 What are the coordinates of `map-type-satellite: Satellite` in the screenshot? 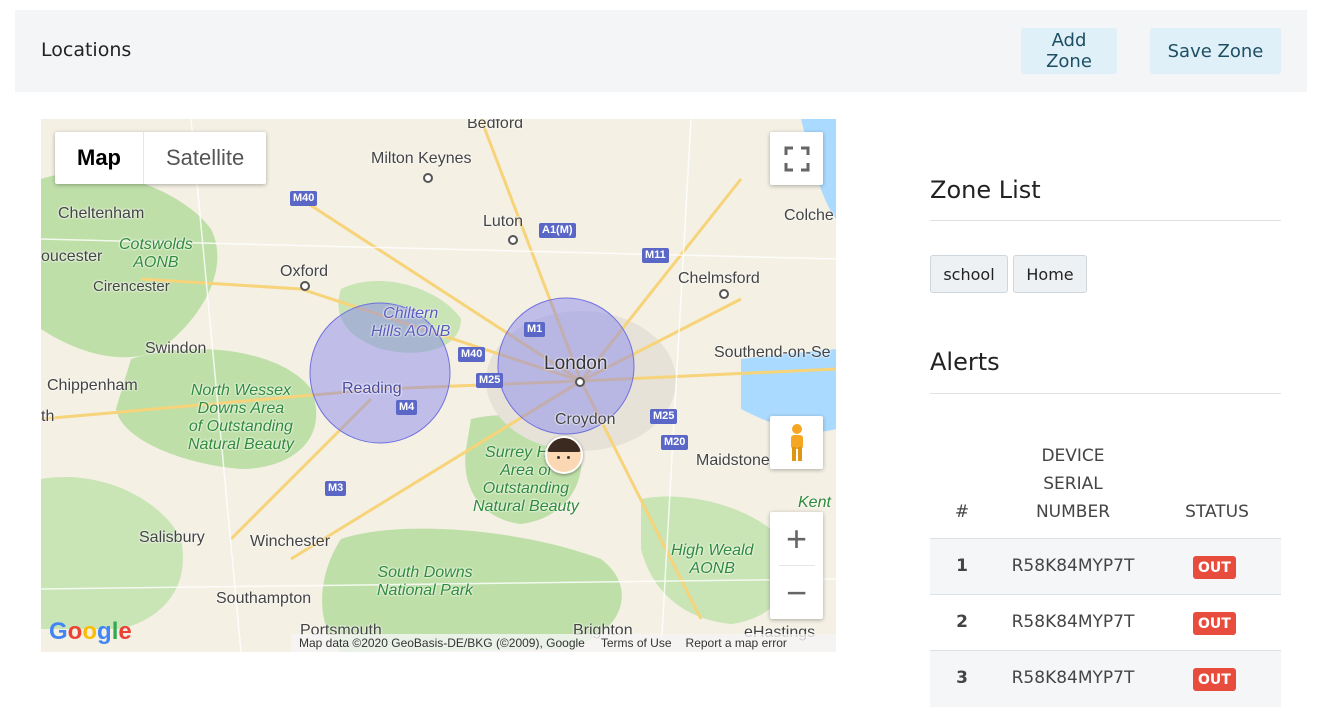 It's located at (204, 158).